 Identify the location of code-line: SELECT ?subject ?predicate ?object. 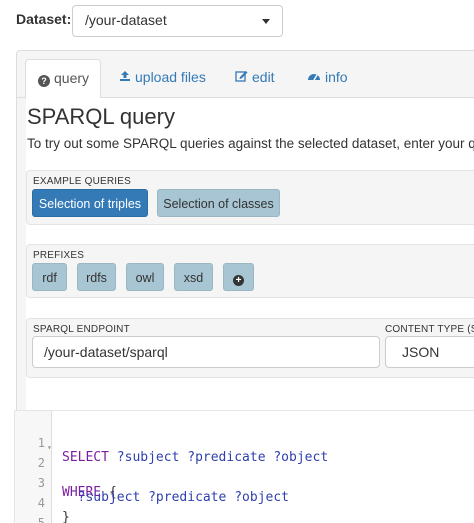
(195, 457).